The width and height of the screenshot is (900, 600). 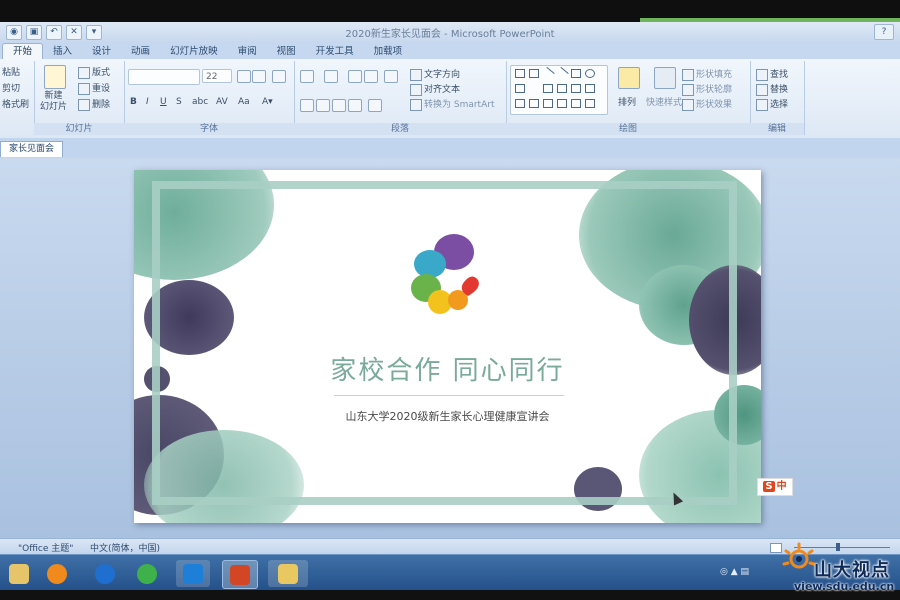 What do you see at coordinates (355, 76) in the screenshot?
I see `decrease-indent-icon` at bounding box center [355, 76].